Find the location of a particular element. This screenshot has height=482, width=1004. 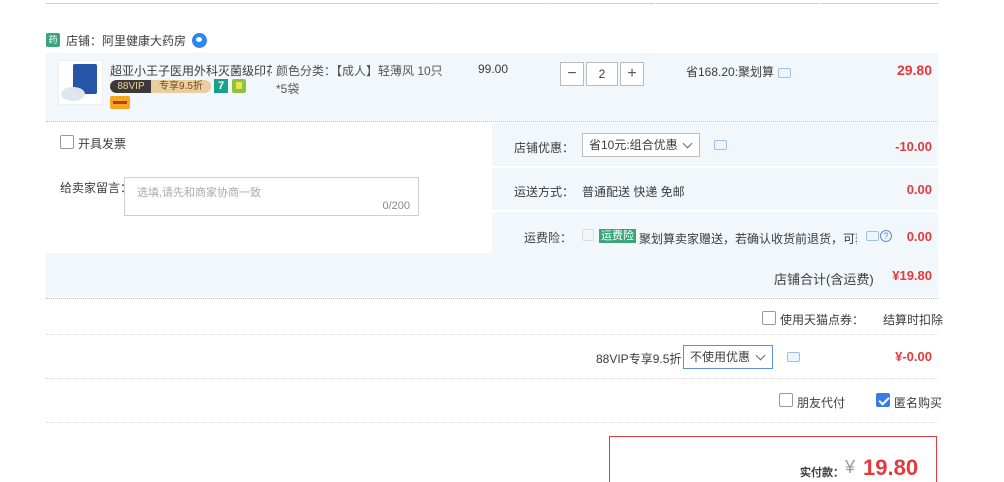

quantity-input: 2 is located at coordinates (602, 74).